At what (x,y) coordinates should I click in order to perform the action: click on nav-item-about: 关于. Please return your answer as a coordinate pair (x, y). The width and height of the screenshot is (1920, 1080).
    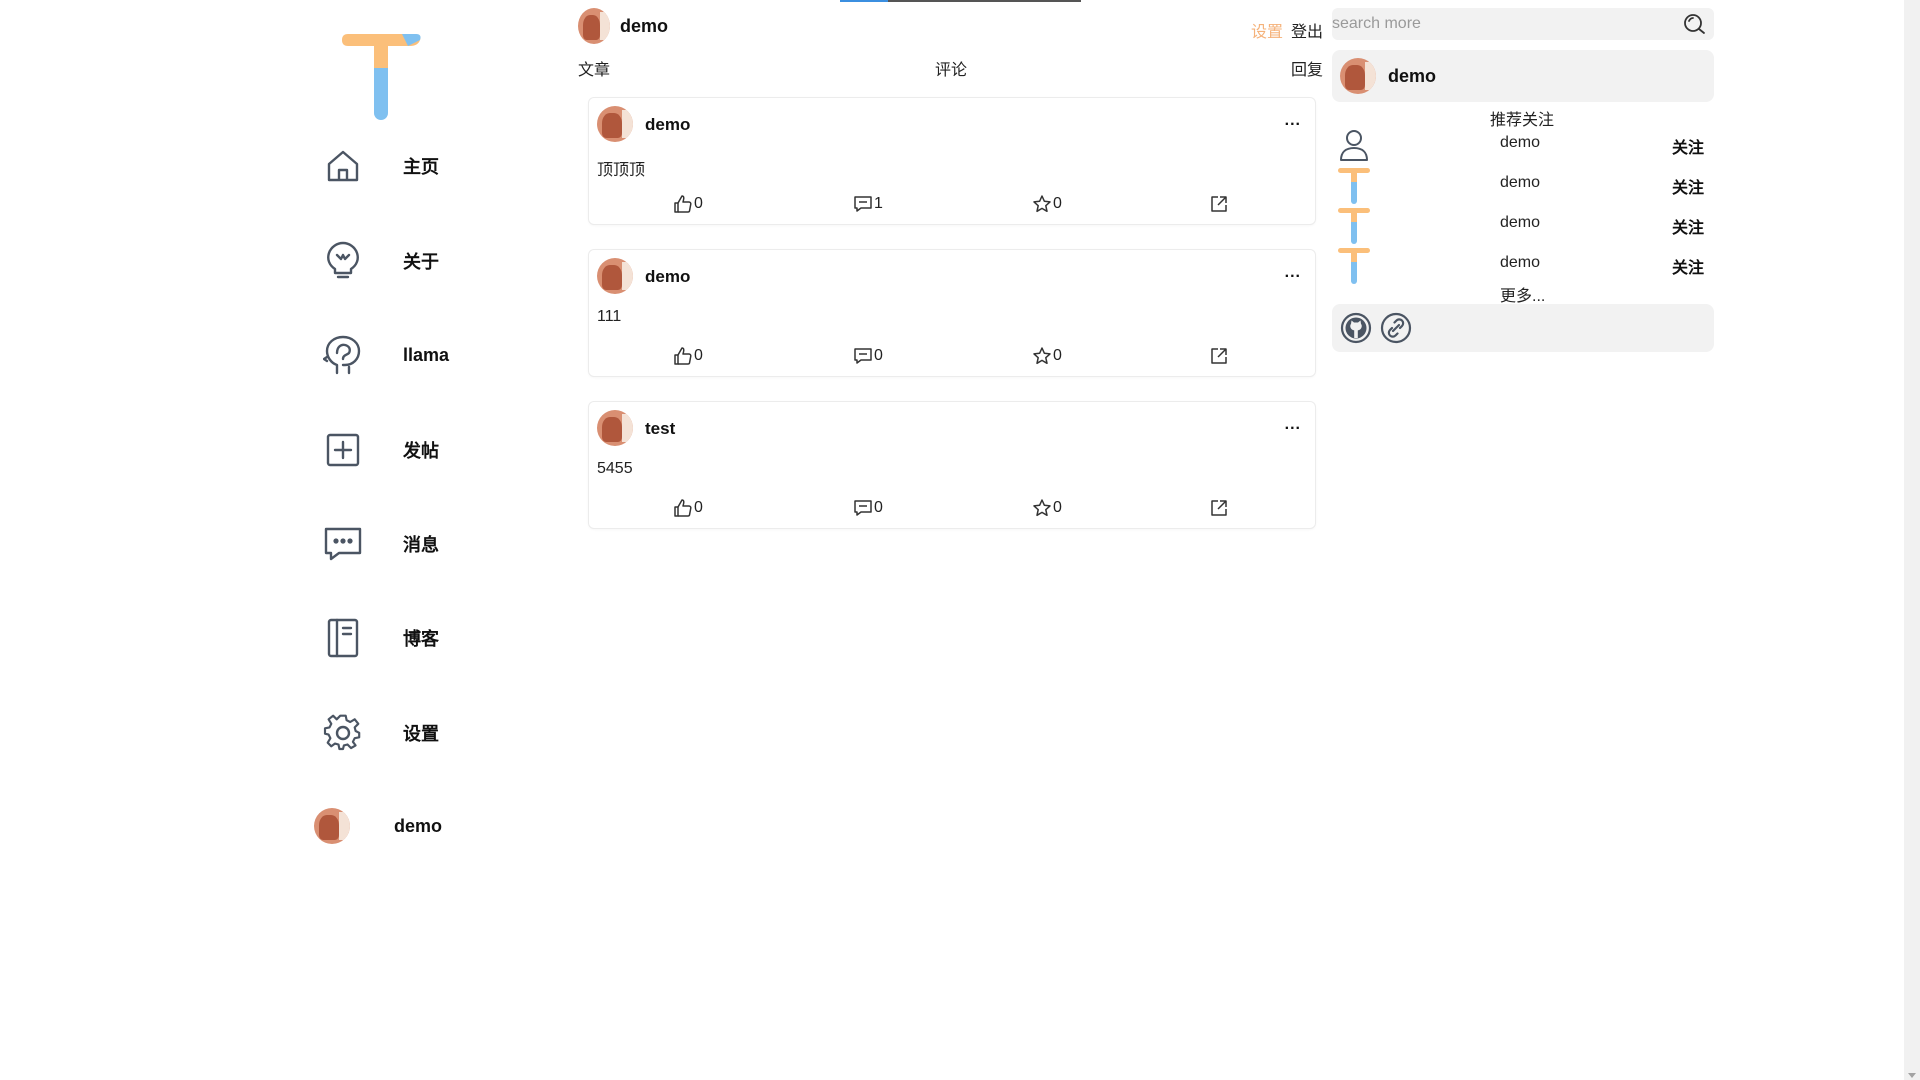
    Looking at the image, I should click on (398, 261).